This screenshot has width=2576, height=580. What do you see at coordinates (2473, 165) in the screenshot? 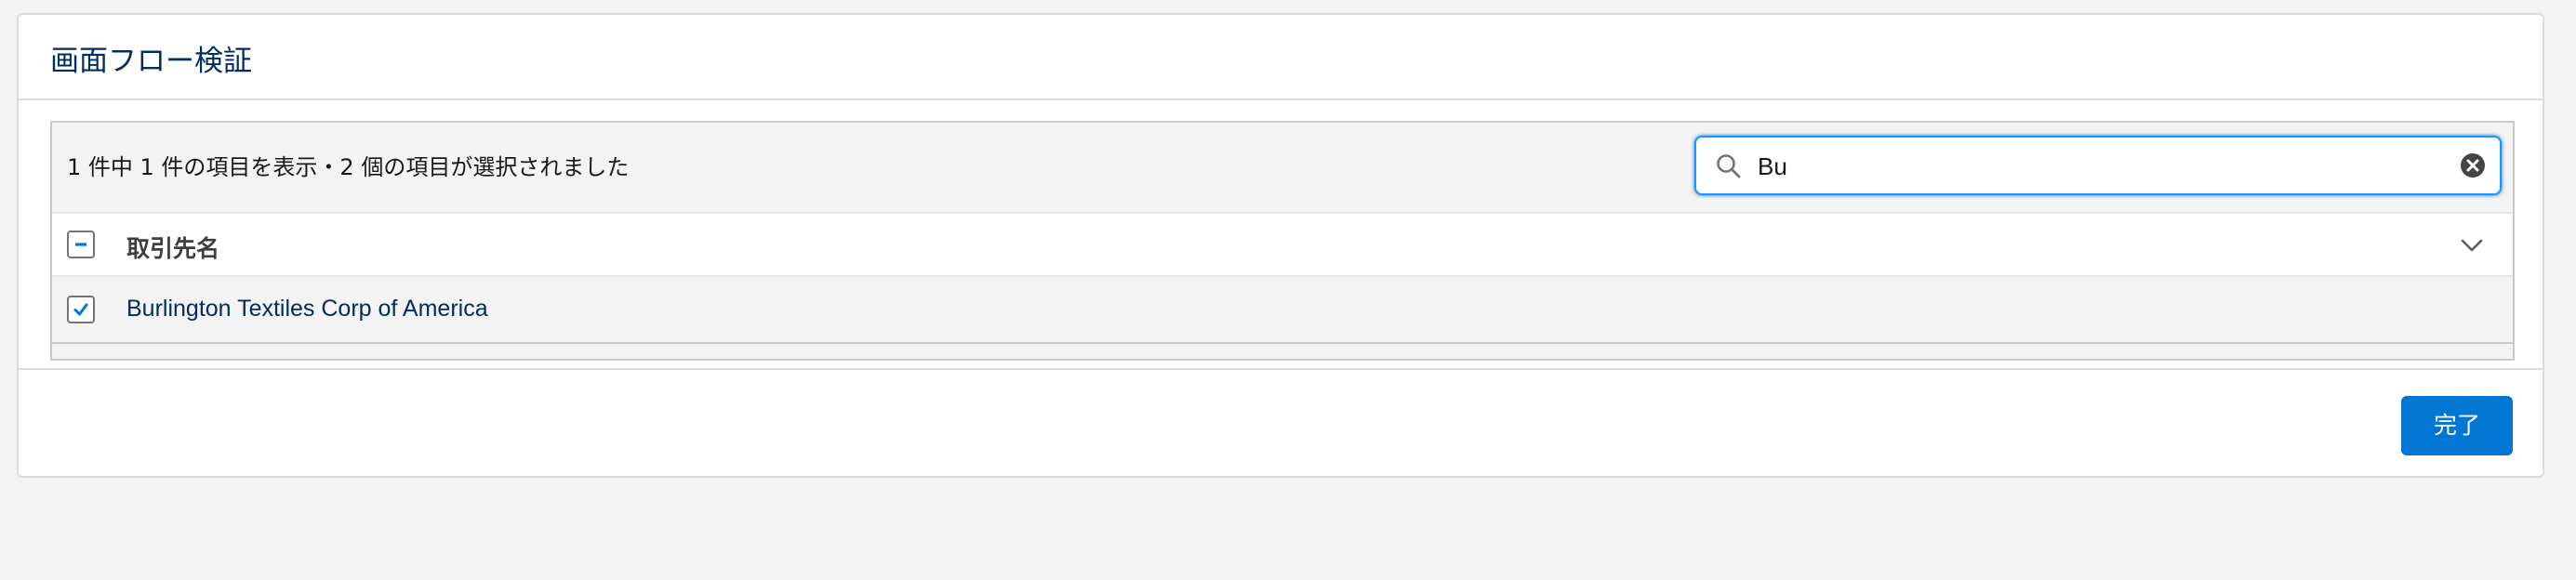
I see `clear-icon` at bounding box center [2473, 165].